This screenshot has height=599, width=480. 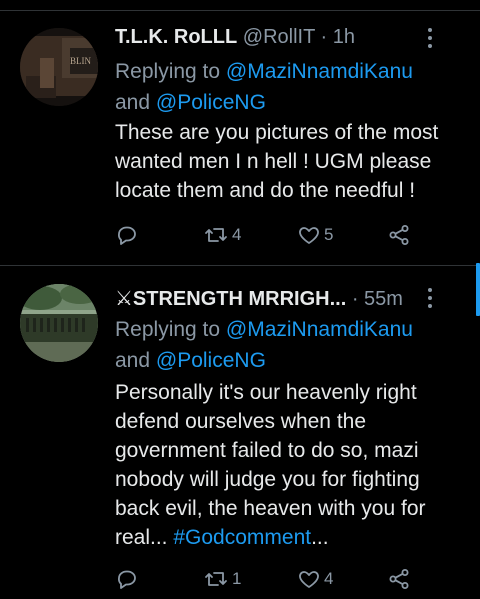 What do you see at coordinates (176, 37) in the screenshot?
I see `display-name: T.L.K. RoLLL` at bounding box center [176, 37].